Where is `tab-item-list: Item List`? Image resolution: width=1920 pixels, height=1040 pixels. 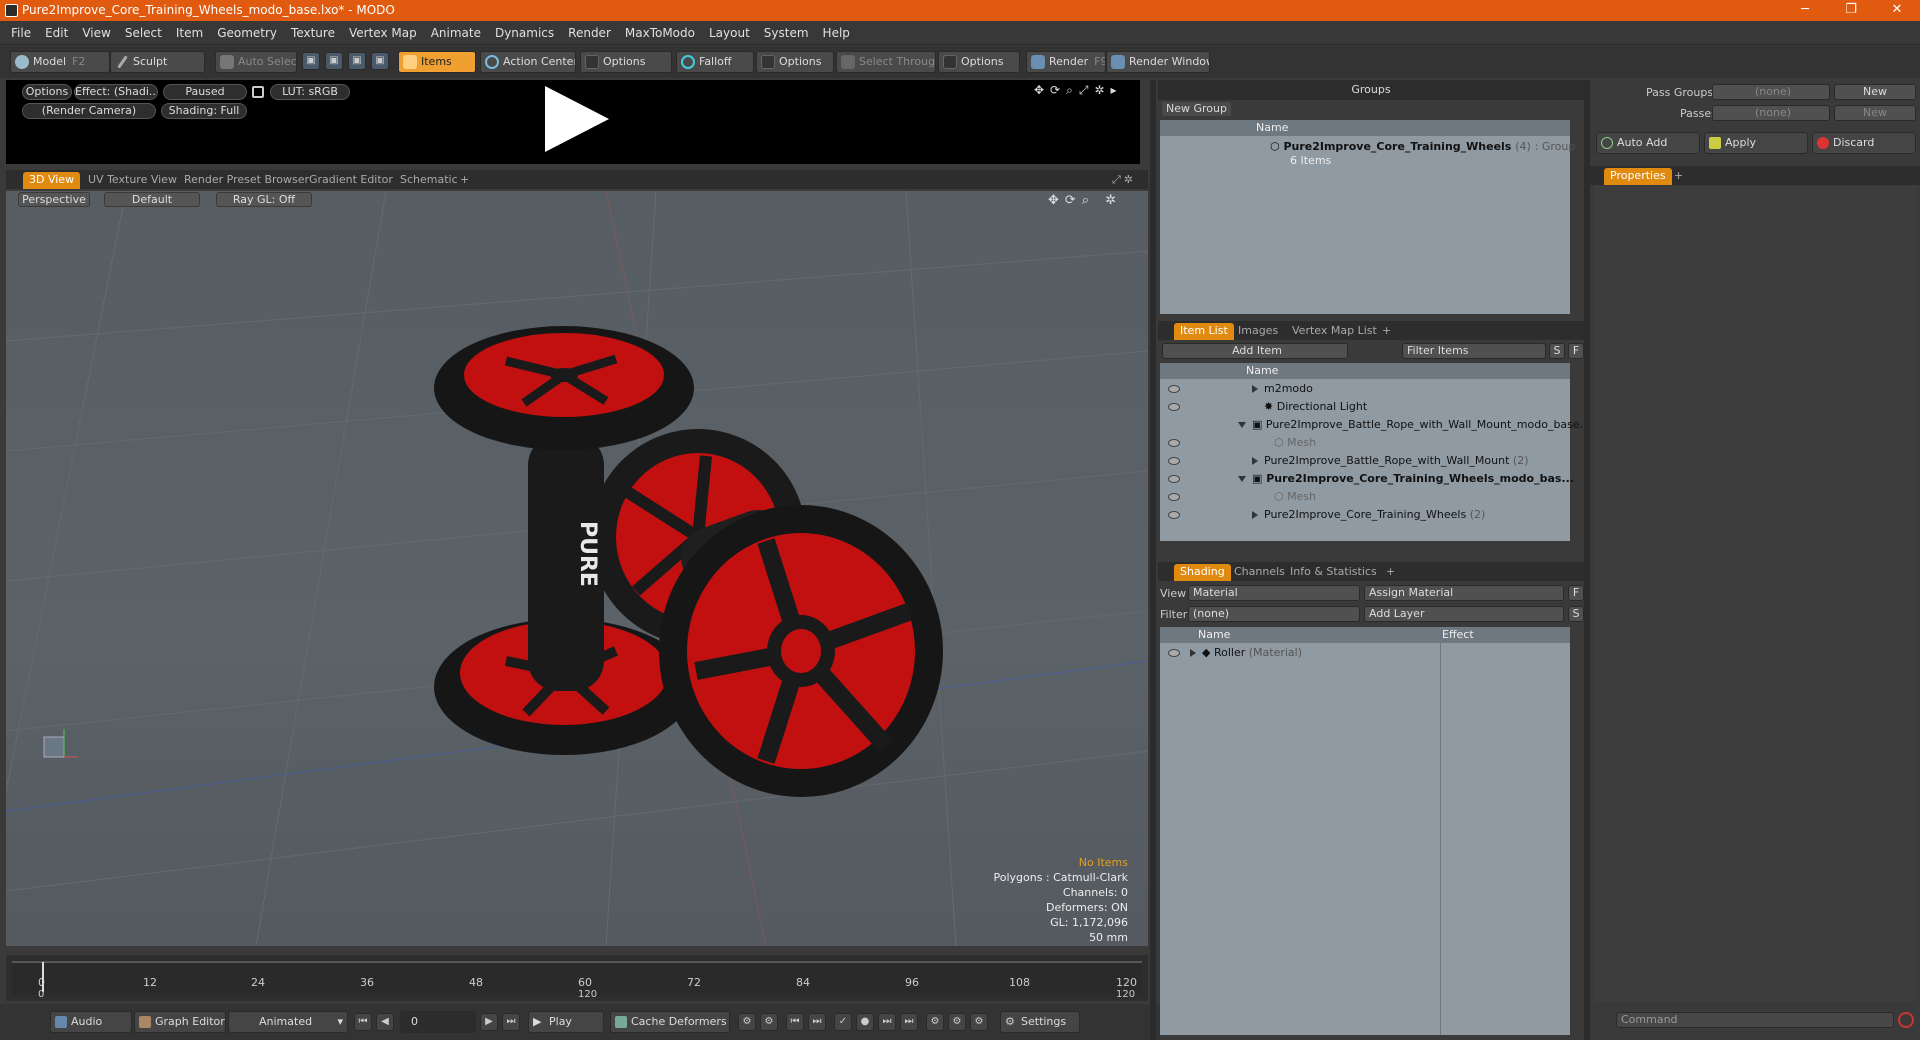
tab-item-list: Item List is located at coordinates (1204, 331).